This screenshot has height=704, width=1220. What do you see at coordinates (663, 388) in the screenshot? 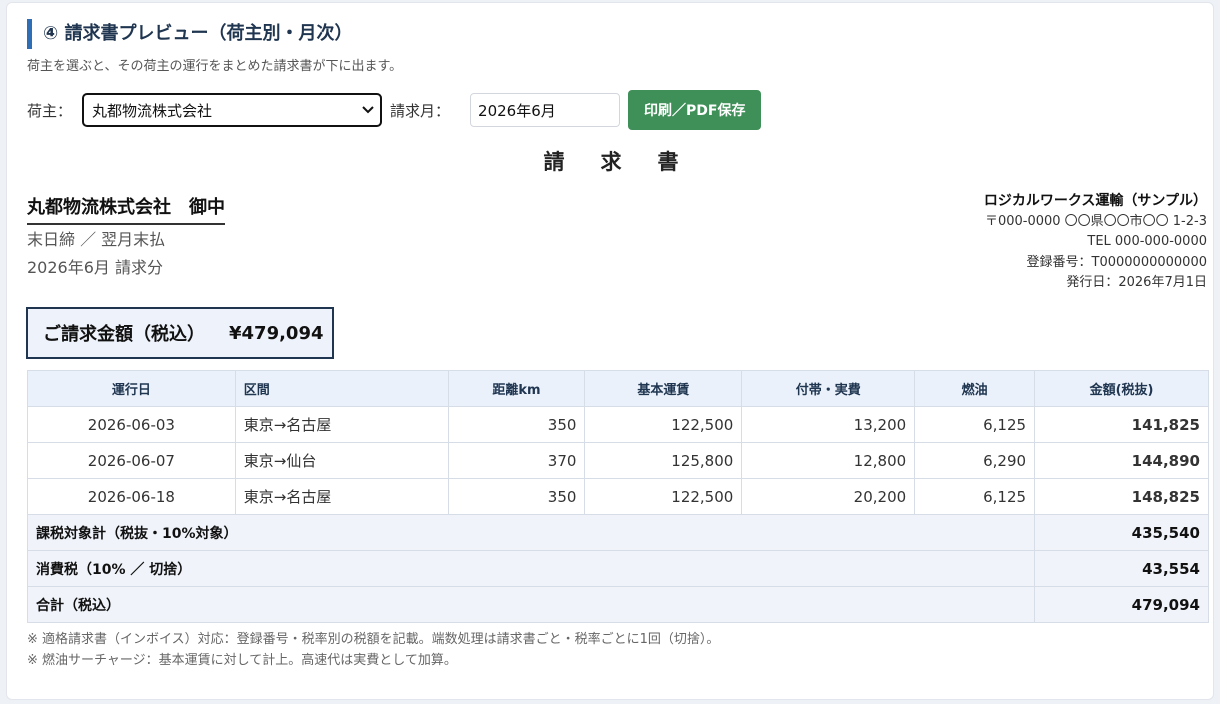
I see `header-base-fare: 基本運賃` at bounding box center [663, 388].